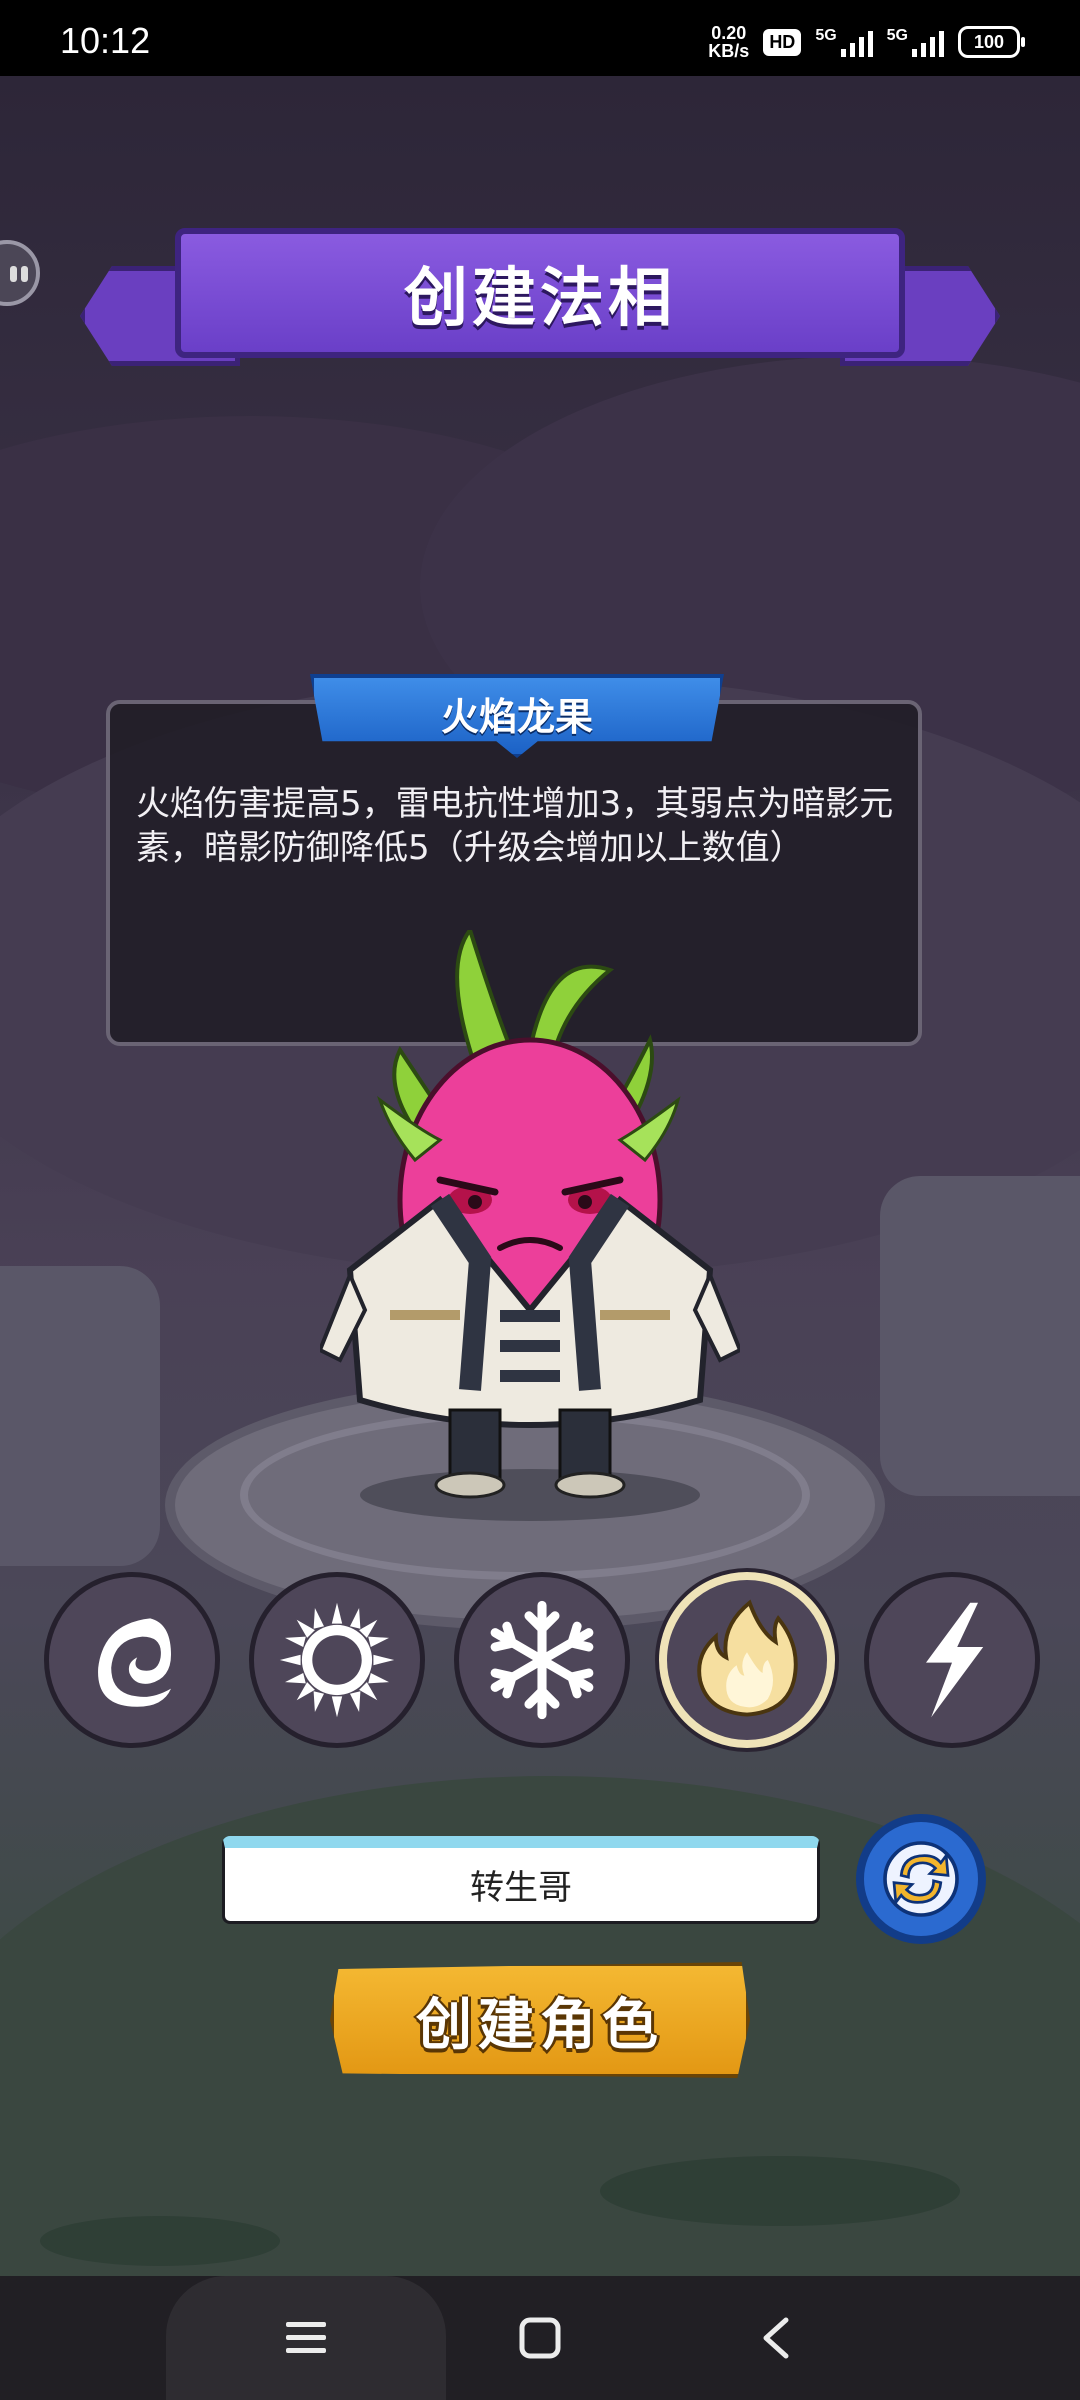  I want to click on element-shadow-button, so click(132, 1660).